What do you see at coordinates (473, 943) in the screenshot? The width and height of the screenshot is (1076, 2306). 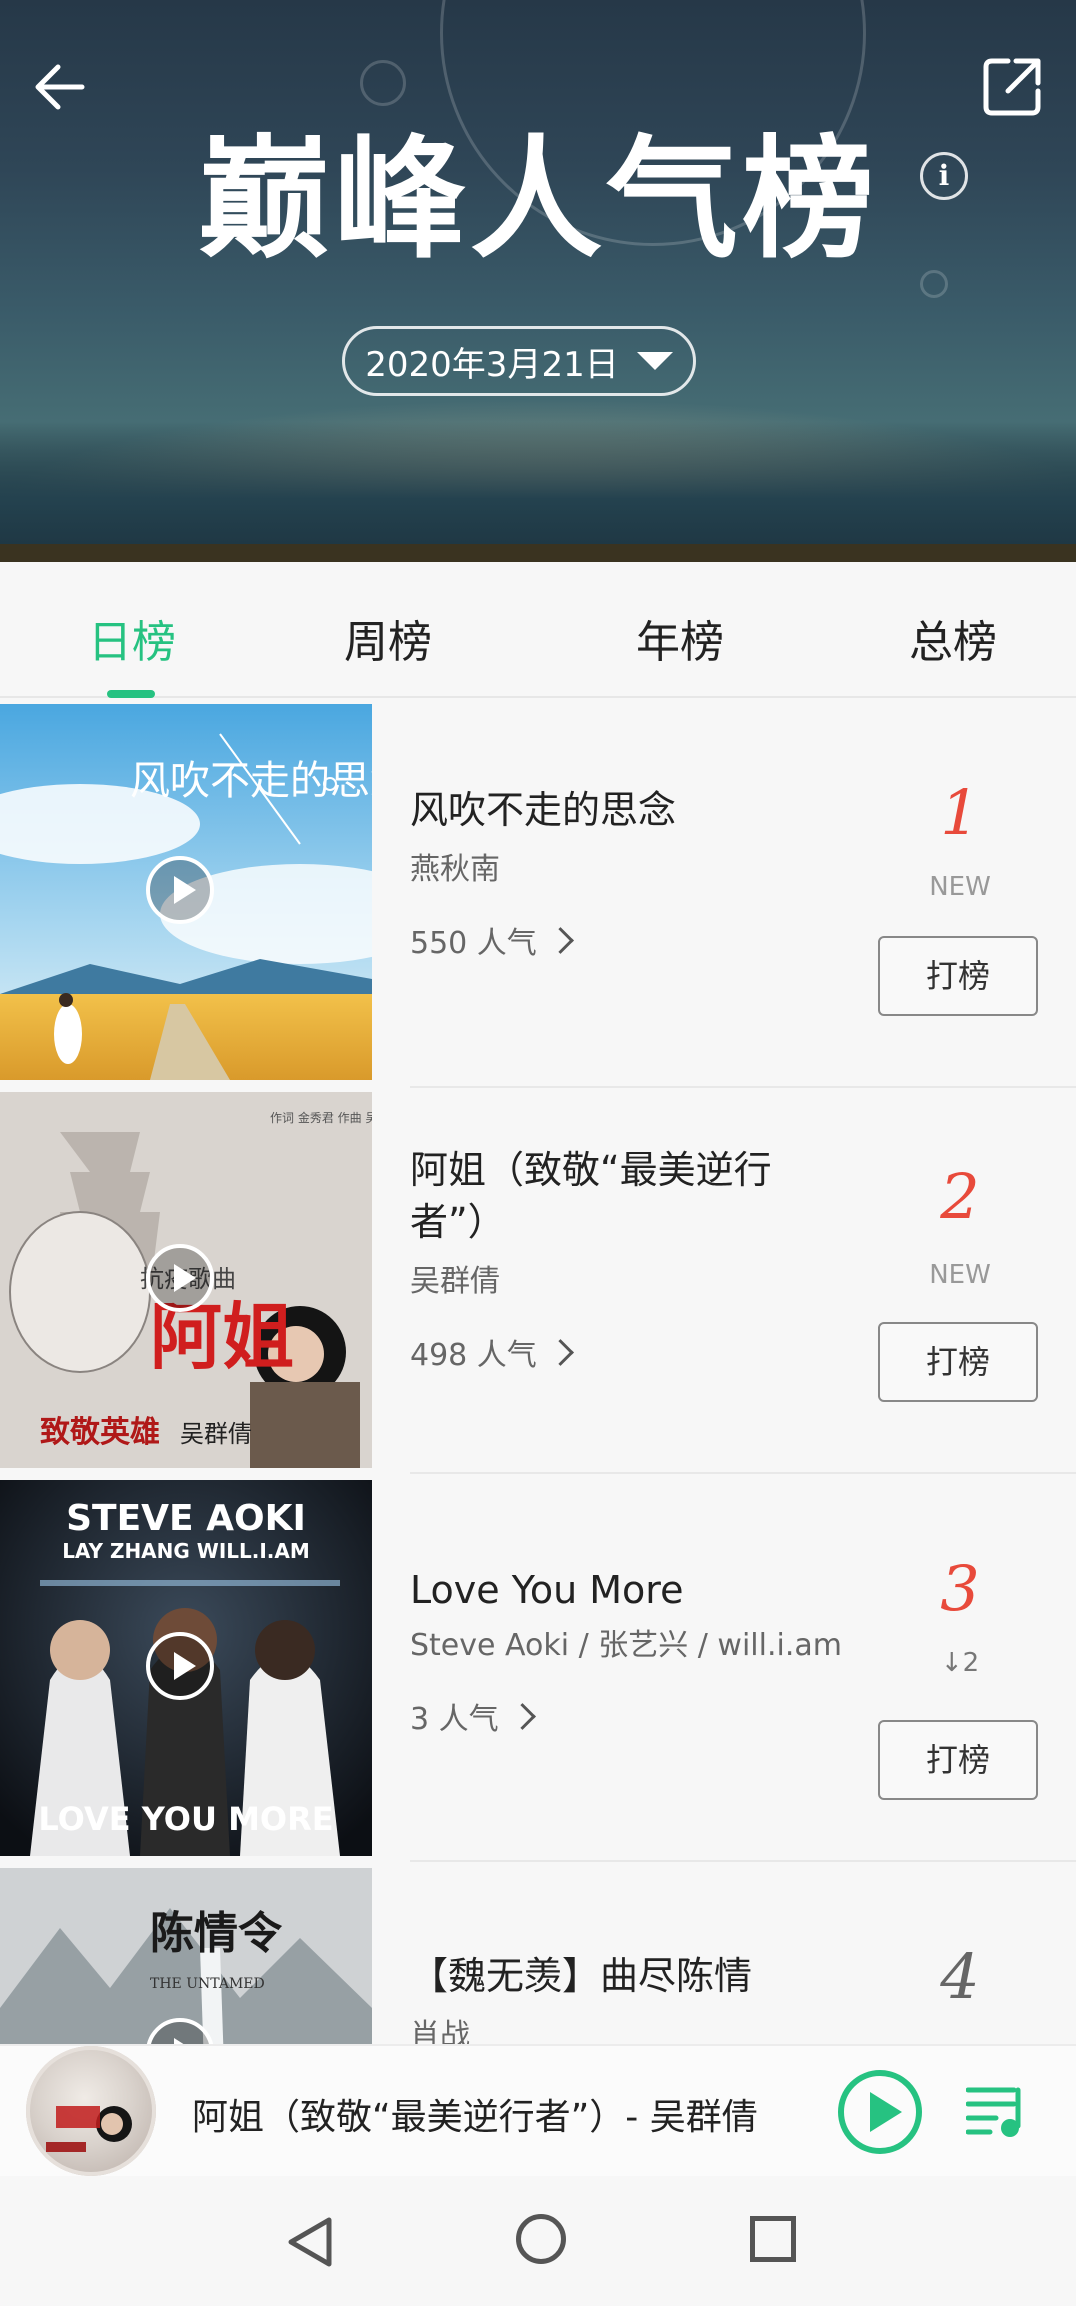 I see `popularity-count: 550 人气` at bounding box center [473, 943].